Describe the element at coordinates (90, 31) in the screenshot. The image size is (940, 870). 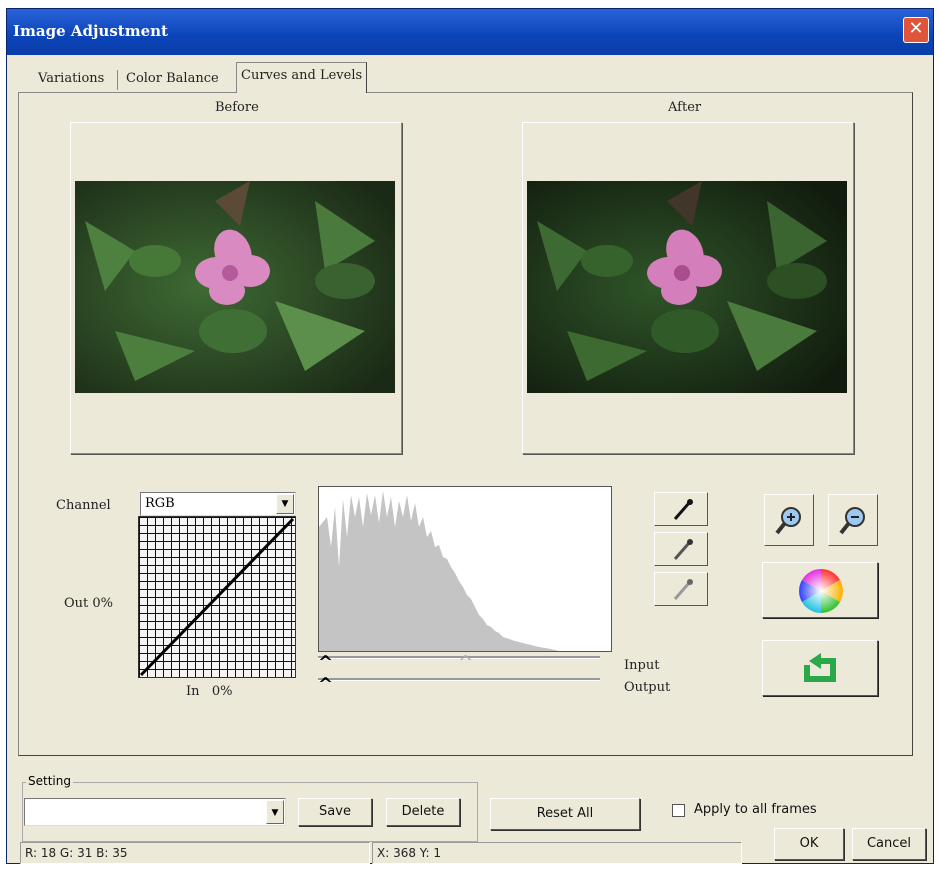
I see `window-title: Image Adjustment` at that location.